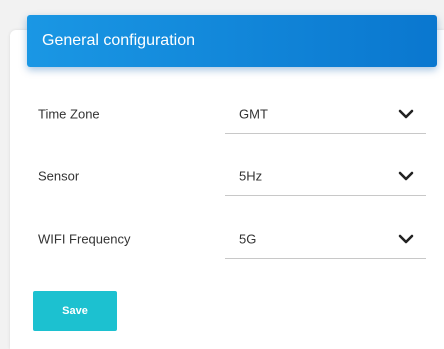 This screenshot has height=349, width=444. I want to click on wifi-frequency-select: 5G, so click(325, 239).